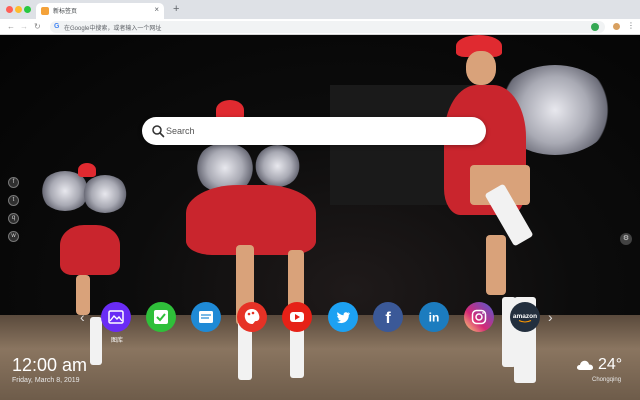 The width and height of the screenshot is (640, 400). I want to click on side-qq-icon: q, so click(13, 218).